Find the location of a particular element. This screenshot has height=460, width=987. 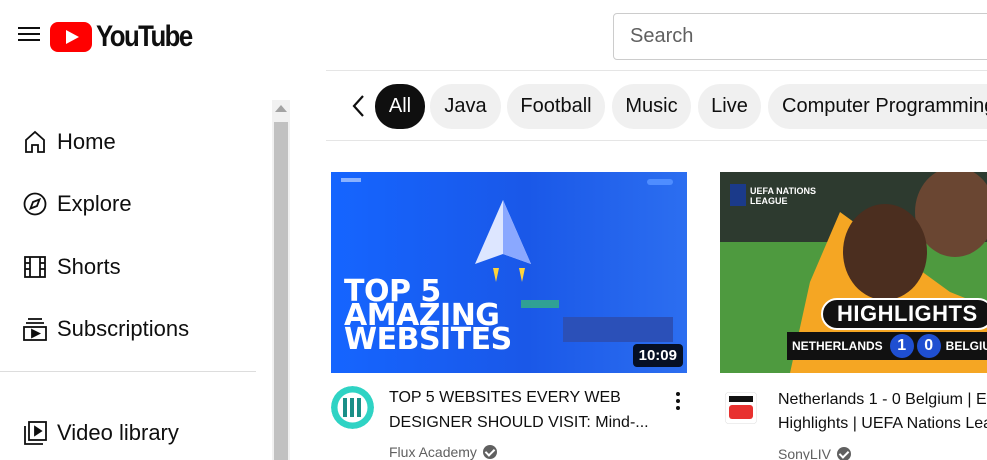

away-score: 0 is located at coordinates (928, 346).